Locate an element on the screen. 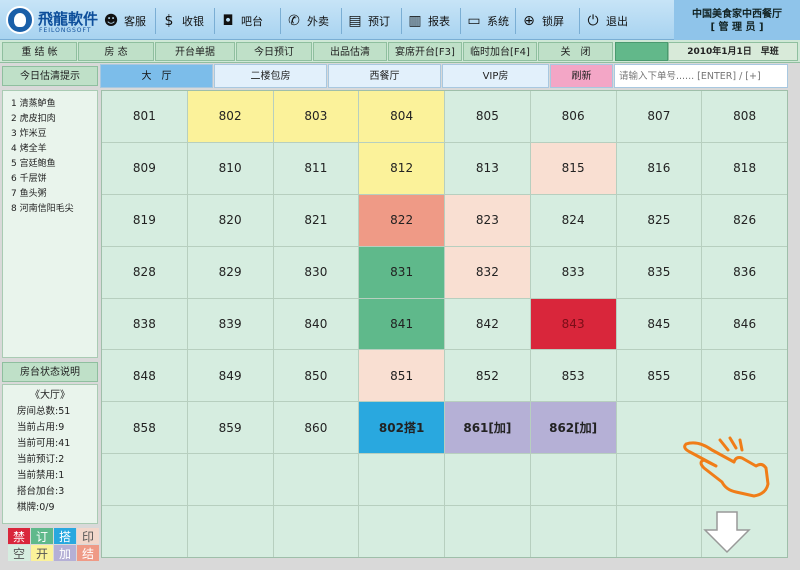 The height and width of the screenshot is (570, 800). table-cell-845: 845 is located at coordinates (659, 324).